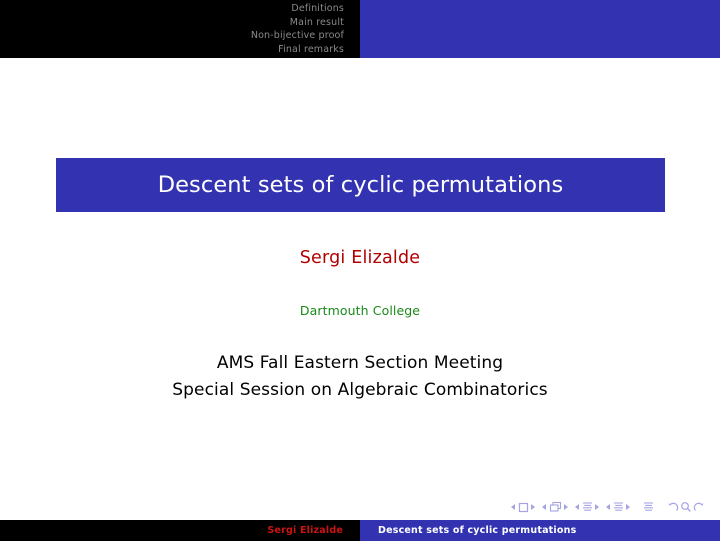 The image size is (720, 541). Describe the element at coordinates (699, 507) in the screenshot. I see `go-forward-icon` at that location.